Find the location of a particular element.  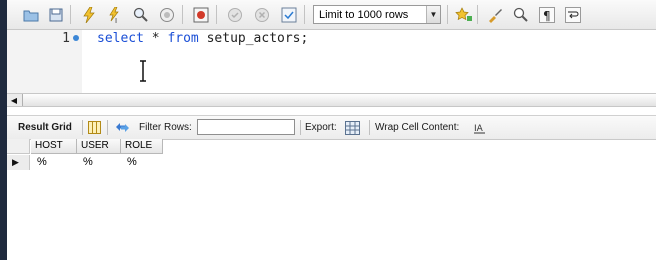

keyword-from: from is located at coordinates (183, 38).